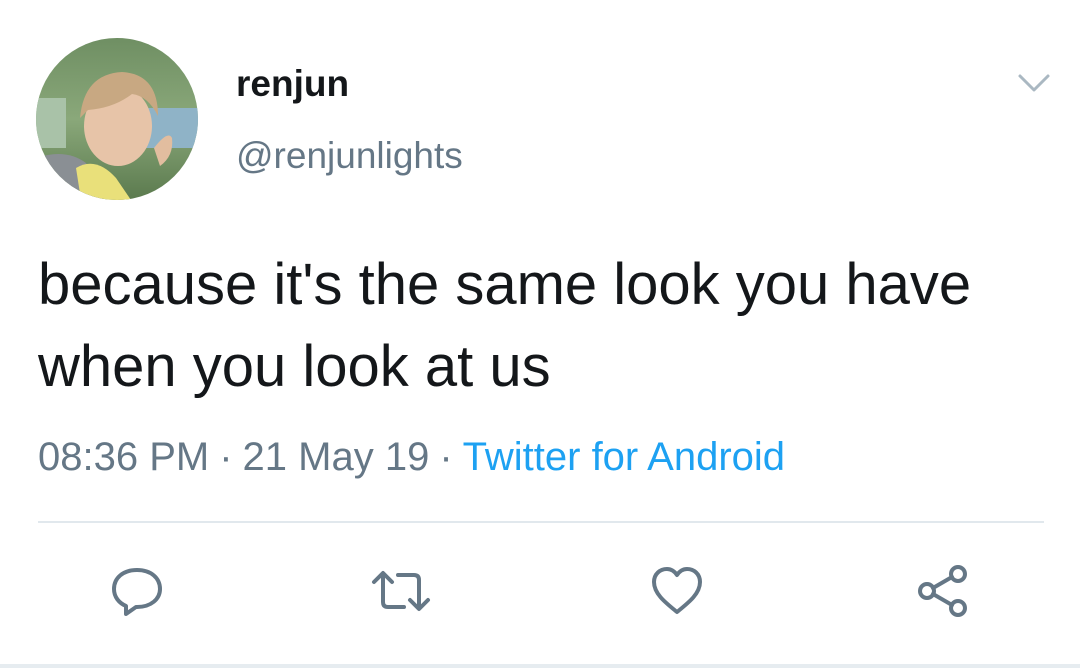 This screenshot has height=668, width=1080. I want to click on divider, so click(541, 522).